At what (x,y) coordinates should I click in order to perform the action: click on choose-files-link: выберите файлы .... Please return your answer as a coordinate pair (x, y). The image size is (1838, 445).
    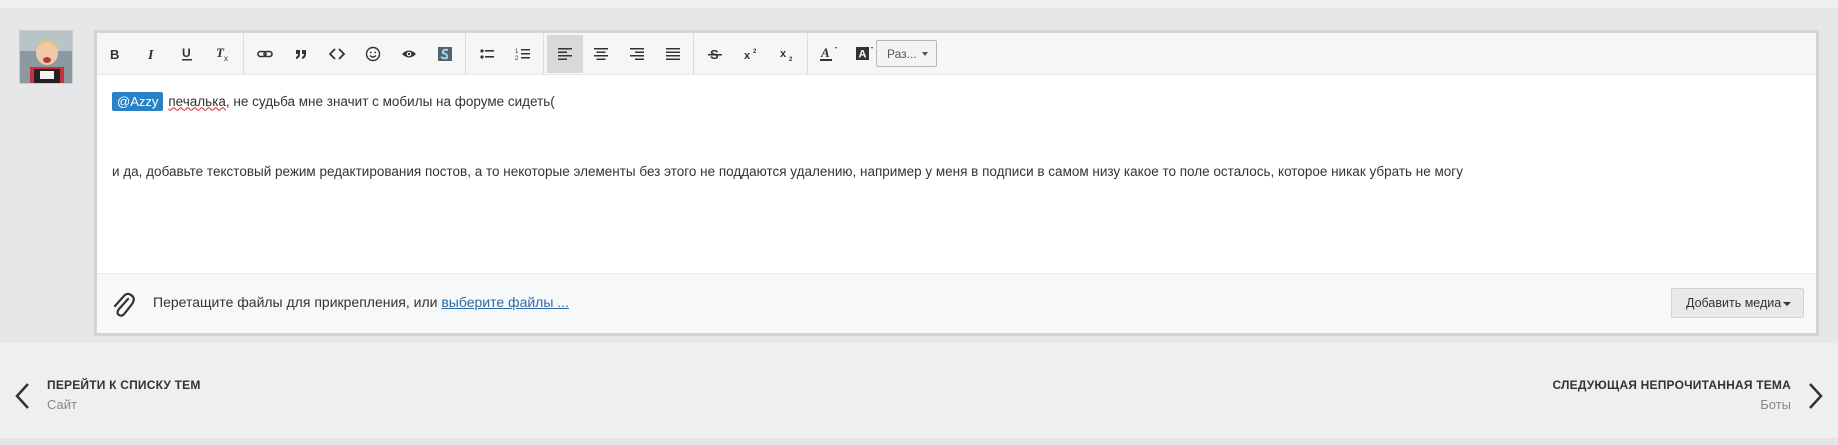
    Looking at the image, I should click on (505, 302).